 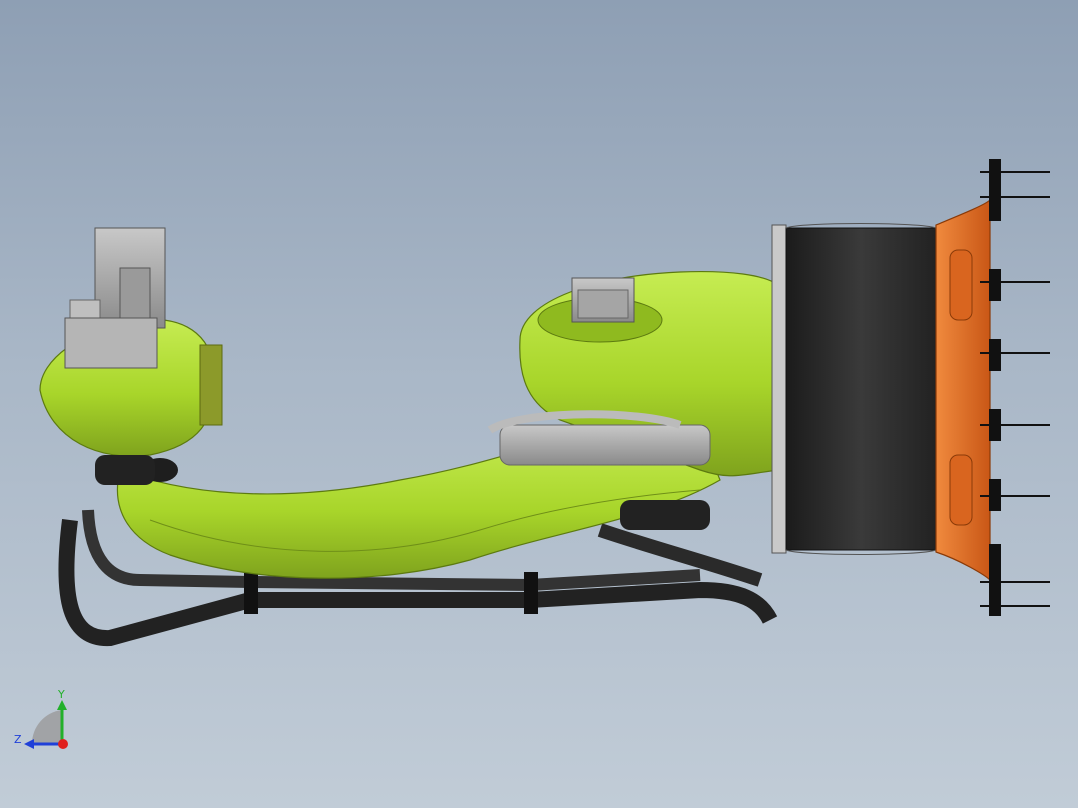 What do you see at coordinates (61, 694) in the screenshot?
I see `y-axis-label: Y` at bounding box center [61, 694].